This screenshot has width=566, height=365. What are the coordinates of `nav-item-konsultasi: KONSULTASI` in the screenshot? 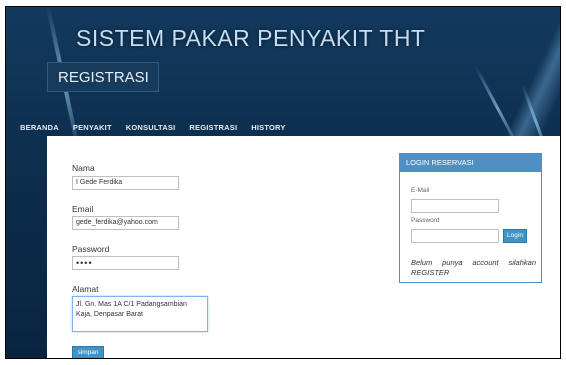 It's located at (151, 130).